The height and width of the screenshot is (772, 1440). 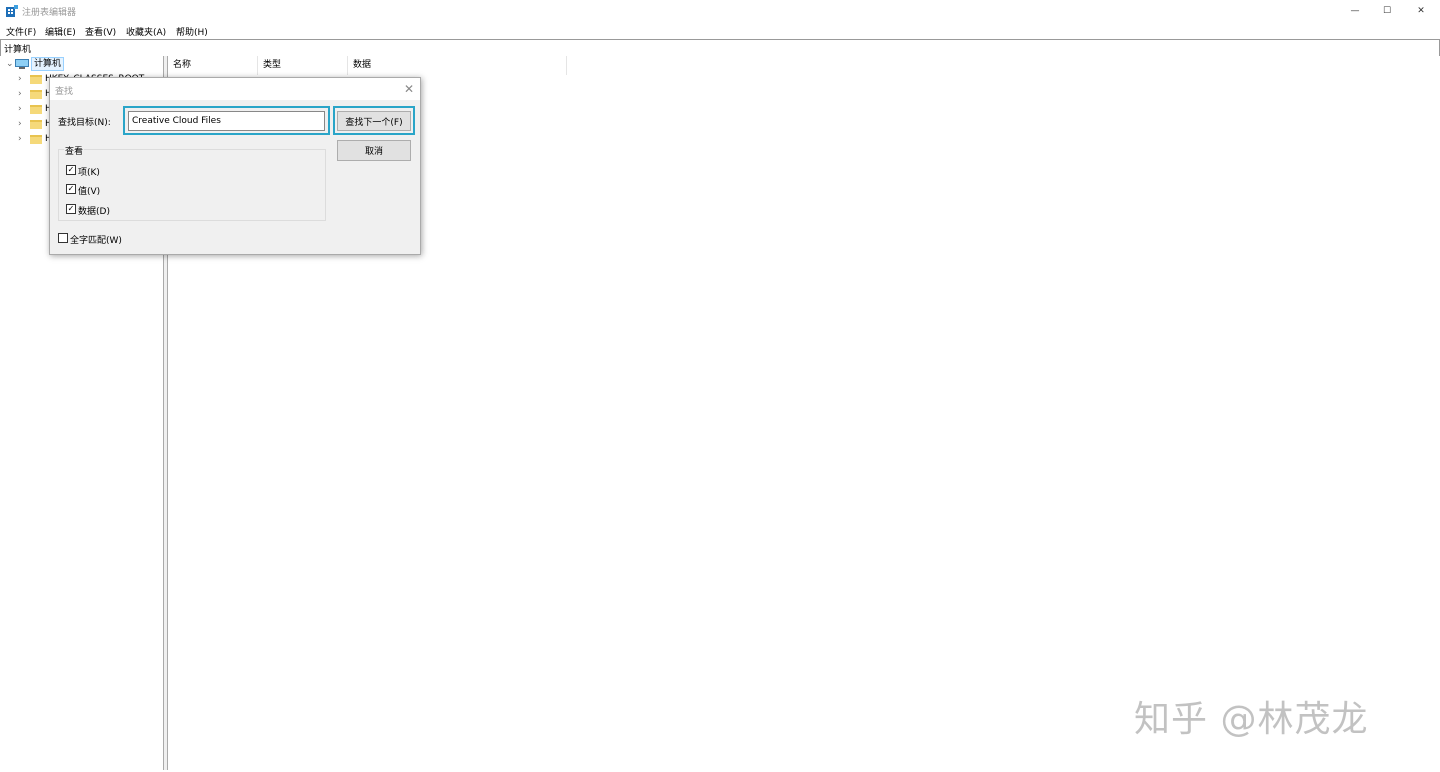 What do you see at coordinates (303, 65) in the screenshot?
I see `column-header-type: 类型` at bounding box center [303, 65].